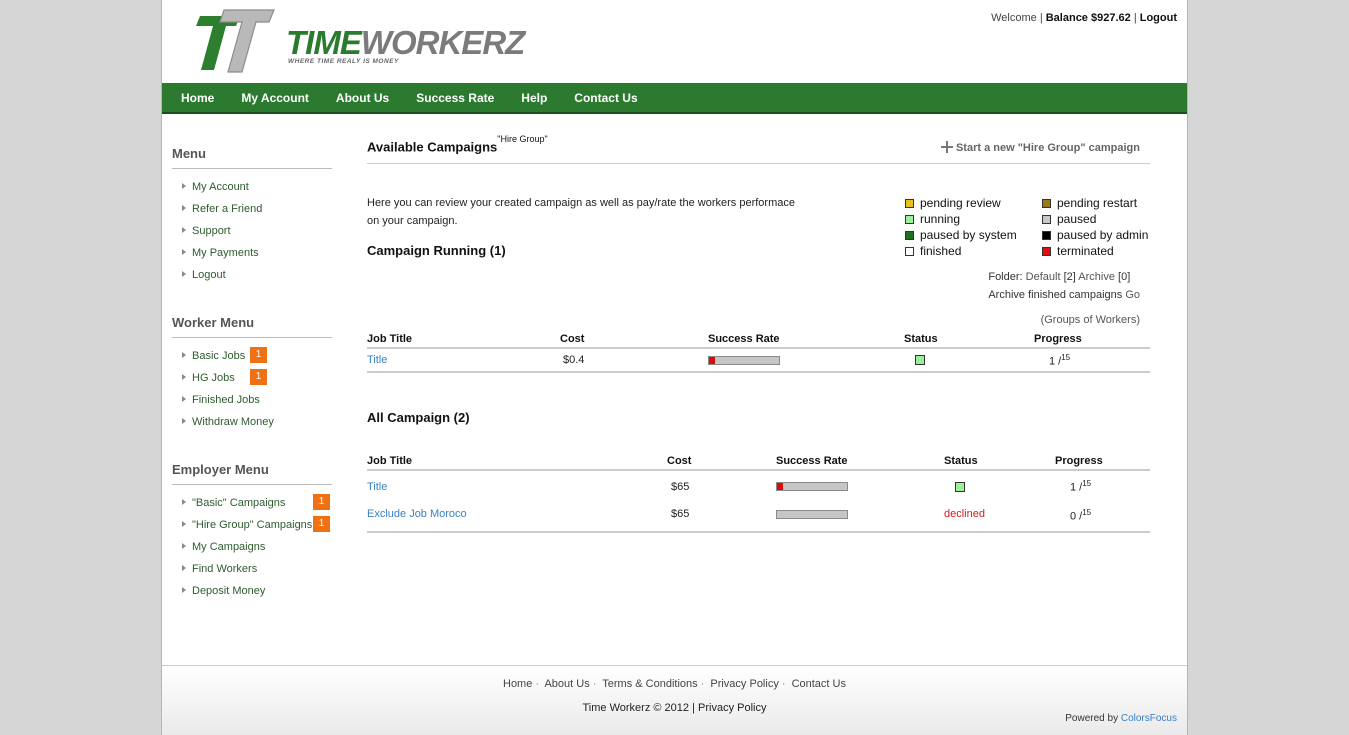 This screenshot has width=1349, height=735. I want to click on powered-by: Powered by ColorsFocus, so click(1121, 718).